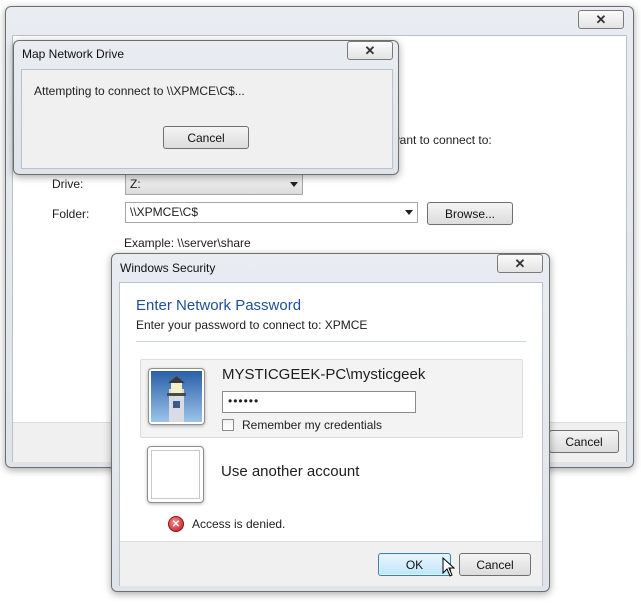 The width and height of the screenshot is (641, 604). Describe the element at coordinates (206, 137) in the screenshot. I see `map-dialog-cancel-button: Cancel` at that location.